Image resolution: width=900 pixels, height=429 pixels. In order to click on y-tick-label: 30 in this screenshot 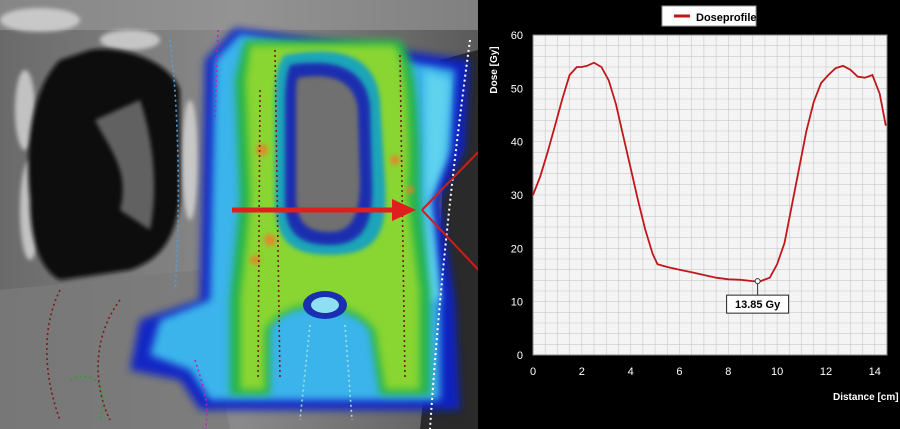, I will do `click(517, 196)`.